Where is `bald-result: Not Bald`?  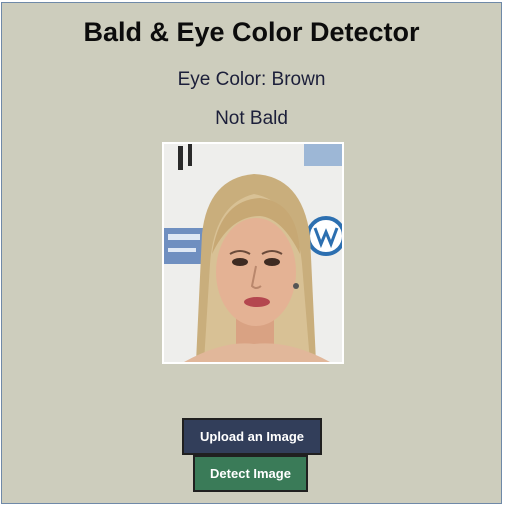 bald-result: Not Bald is located at coordinates (251, 118).